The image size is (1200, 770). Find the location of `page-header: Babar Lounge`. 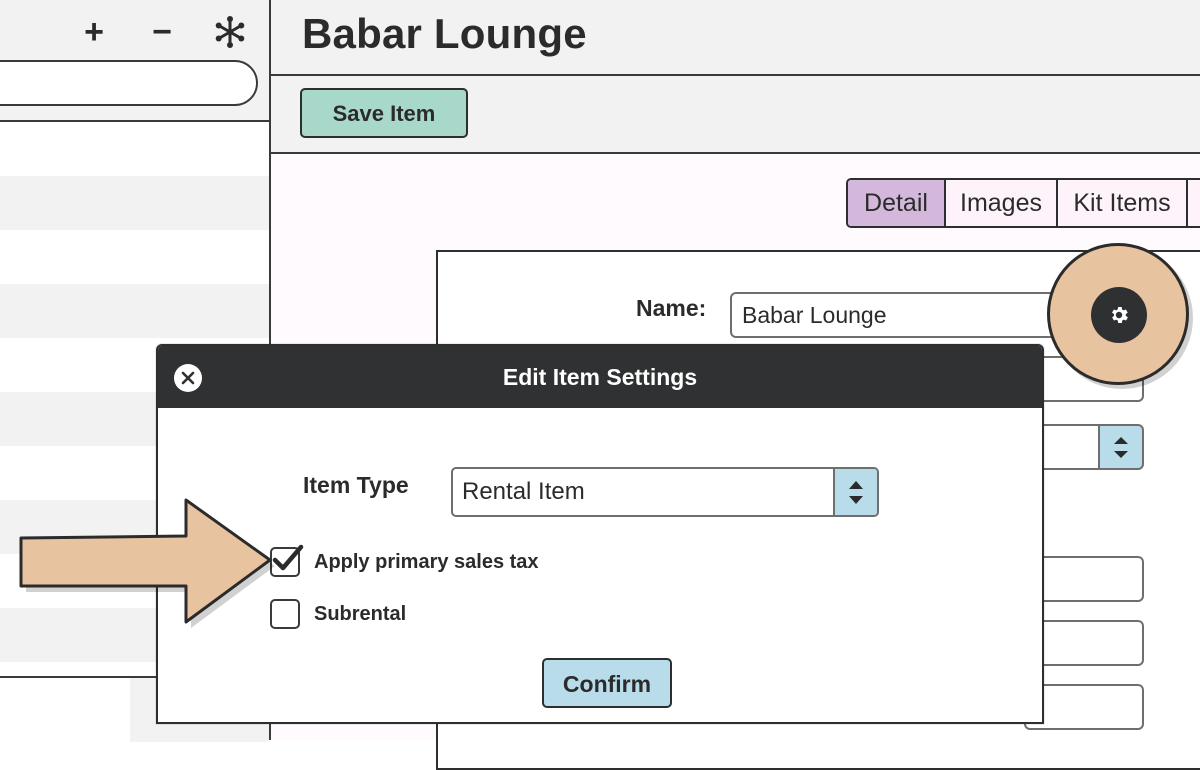

page-header: Babar Lounge is located at coordinates (735, 38).